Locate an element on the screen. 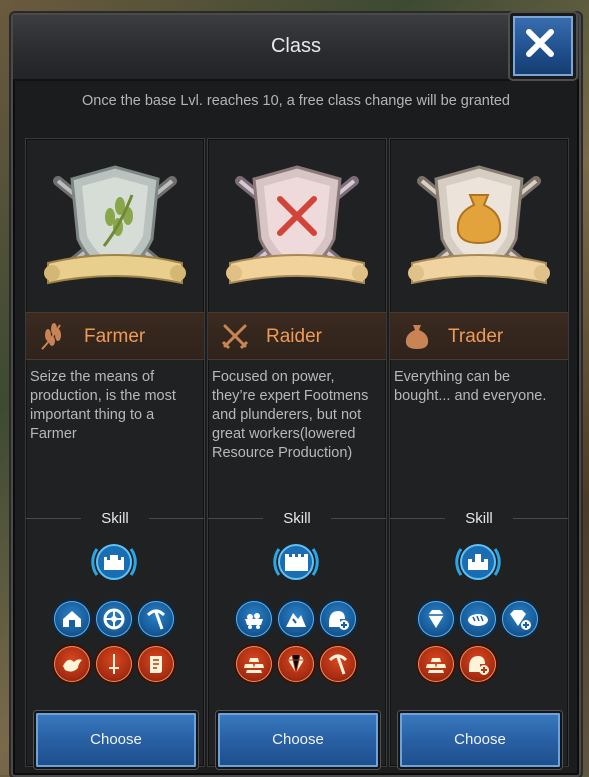  close-button is located at coordinates (543, 46).